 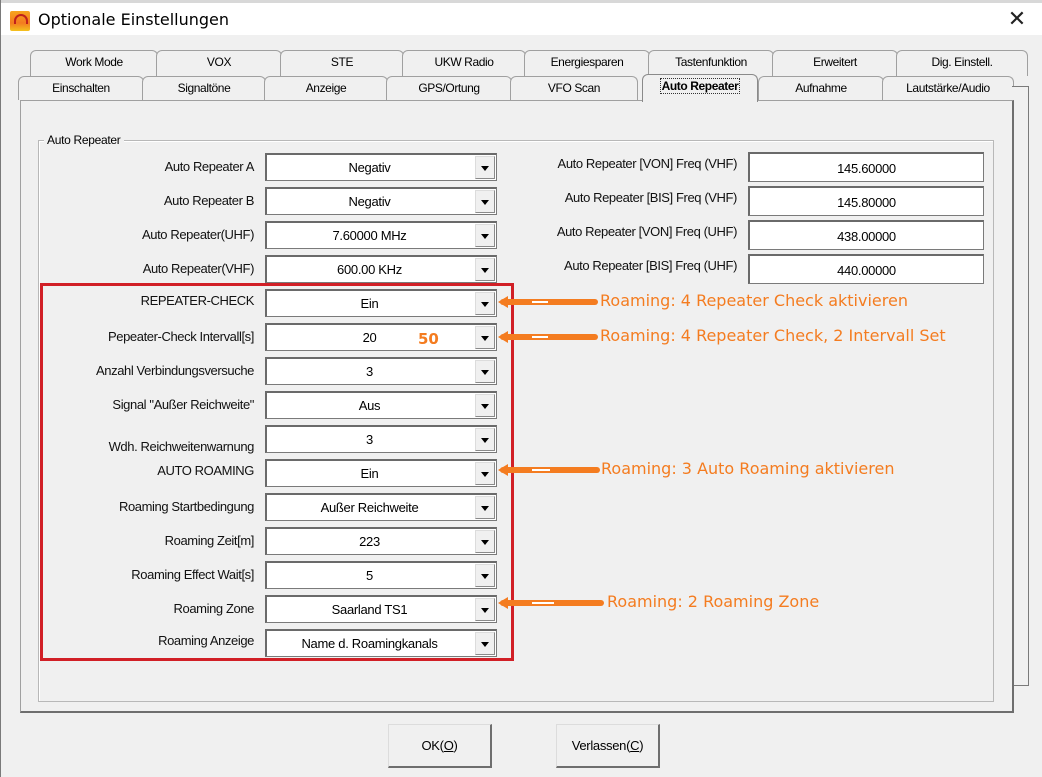 I want to click on title-bar: Optionale Einstellungen ✕, so click(x=521, y=19).